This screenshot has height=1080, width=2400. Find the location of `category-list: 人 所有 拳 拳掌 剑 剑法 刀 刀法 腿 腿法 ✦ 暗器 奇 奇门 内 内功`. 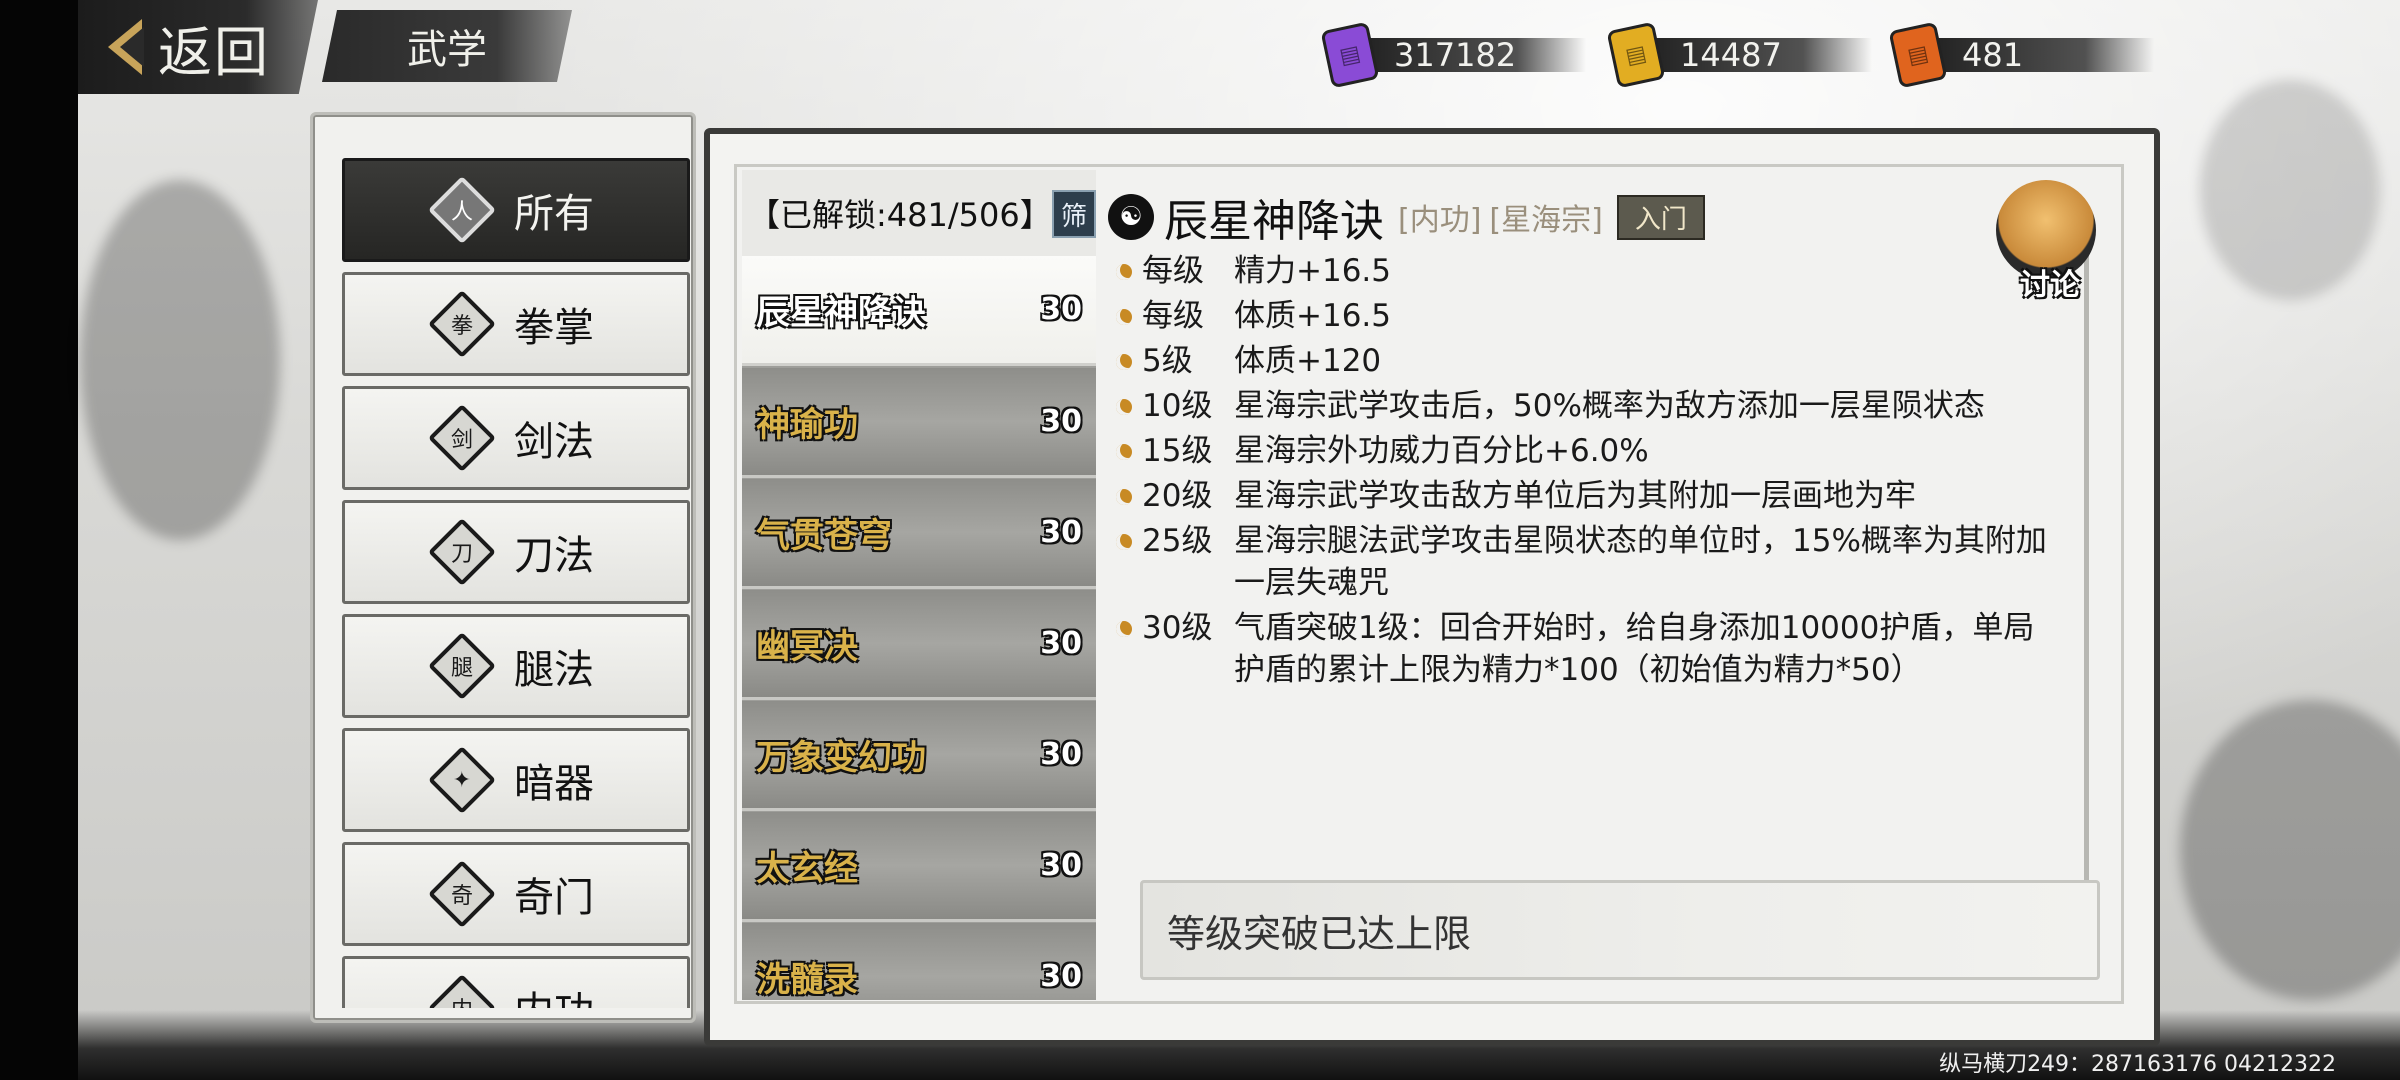

category-list: 人 所有 拳 拳掌 剑 剑法 刀 刀法 腿 腿法 ✦ 暗器 奇 奇门 内 内功 is located at coordinates (517, 583).